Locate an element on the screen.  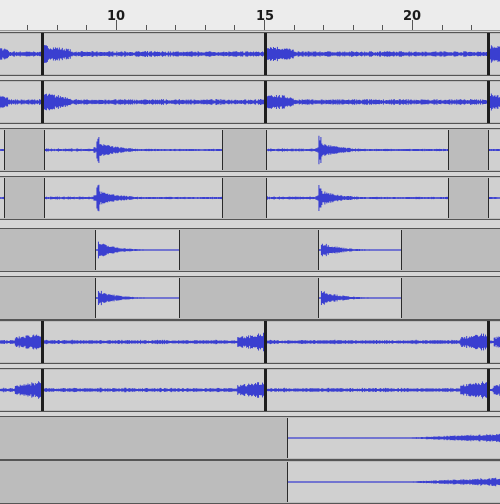
ruler-label-15: 15 is located at coordinates (265, 16).